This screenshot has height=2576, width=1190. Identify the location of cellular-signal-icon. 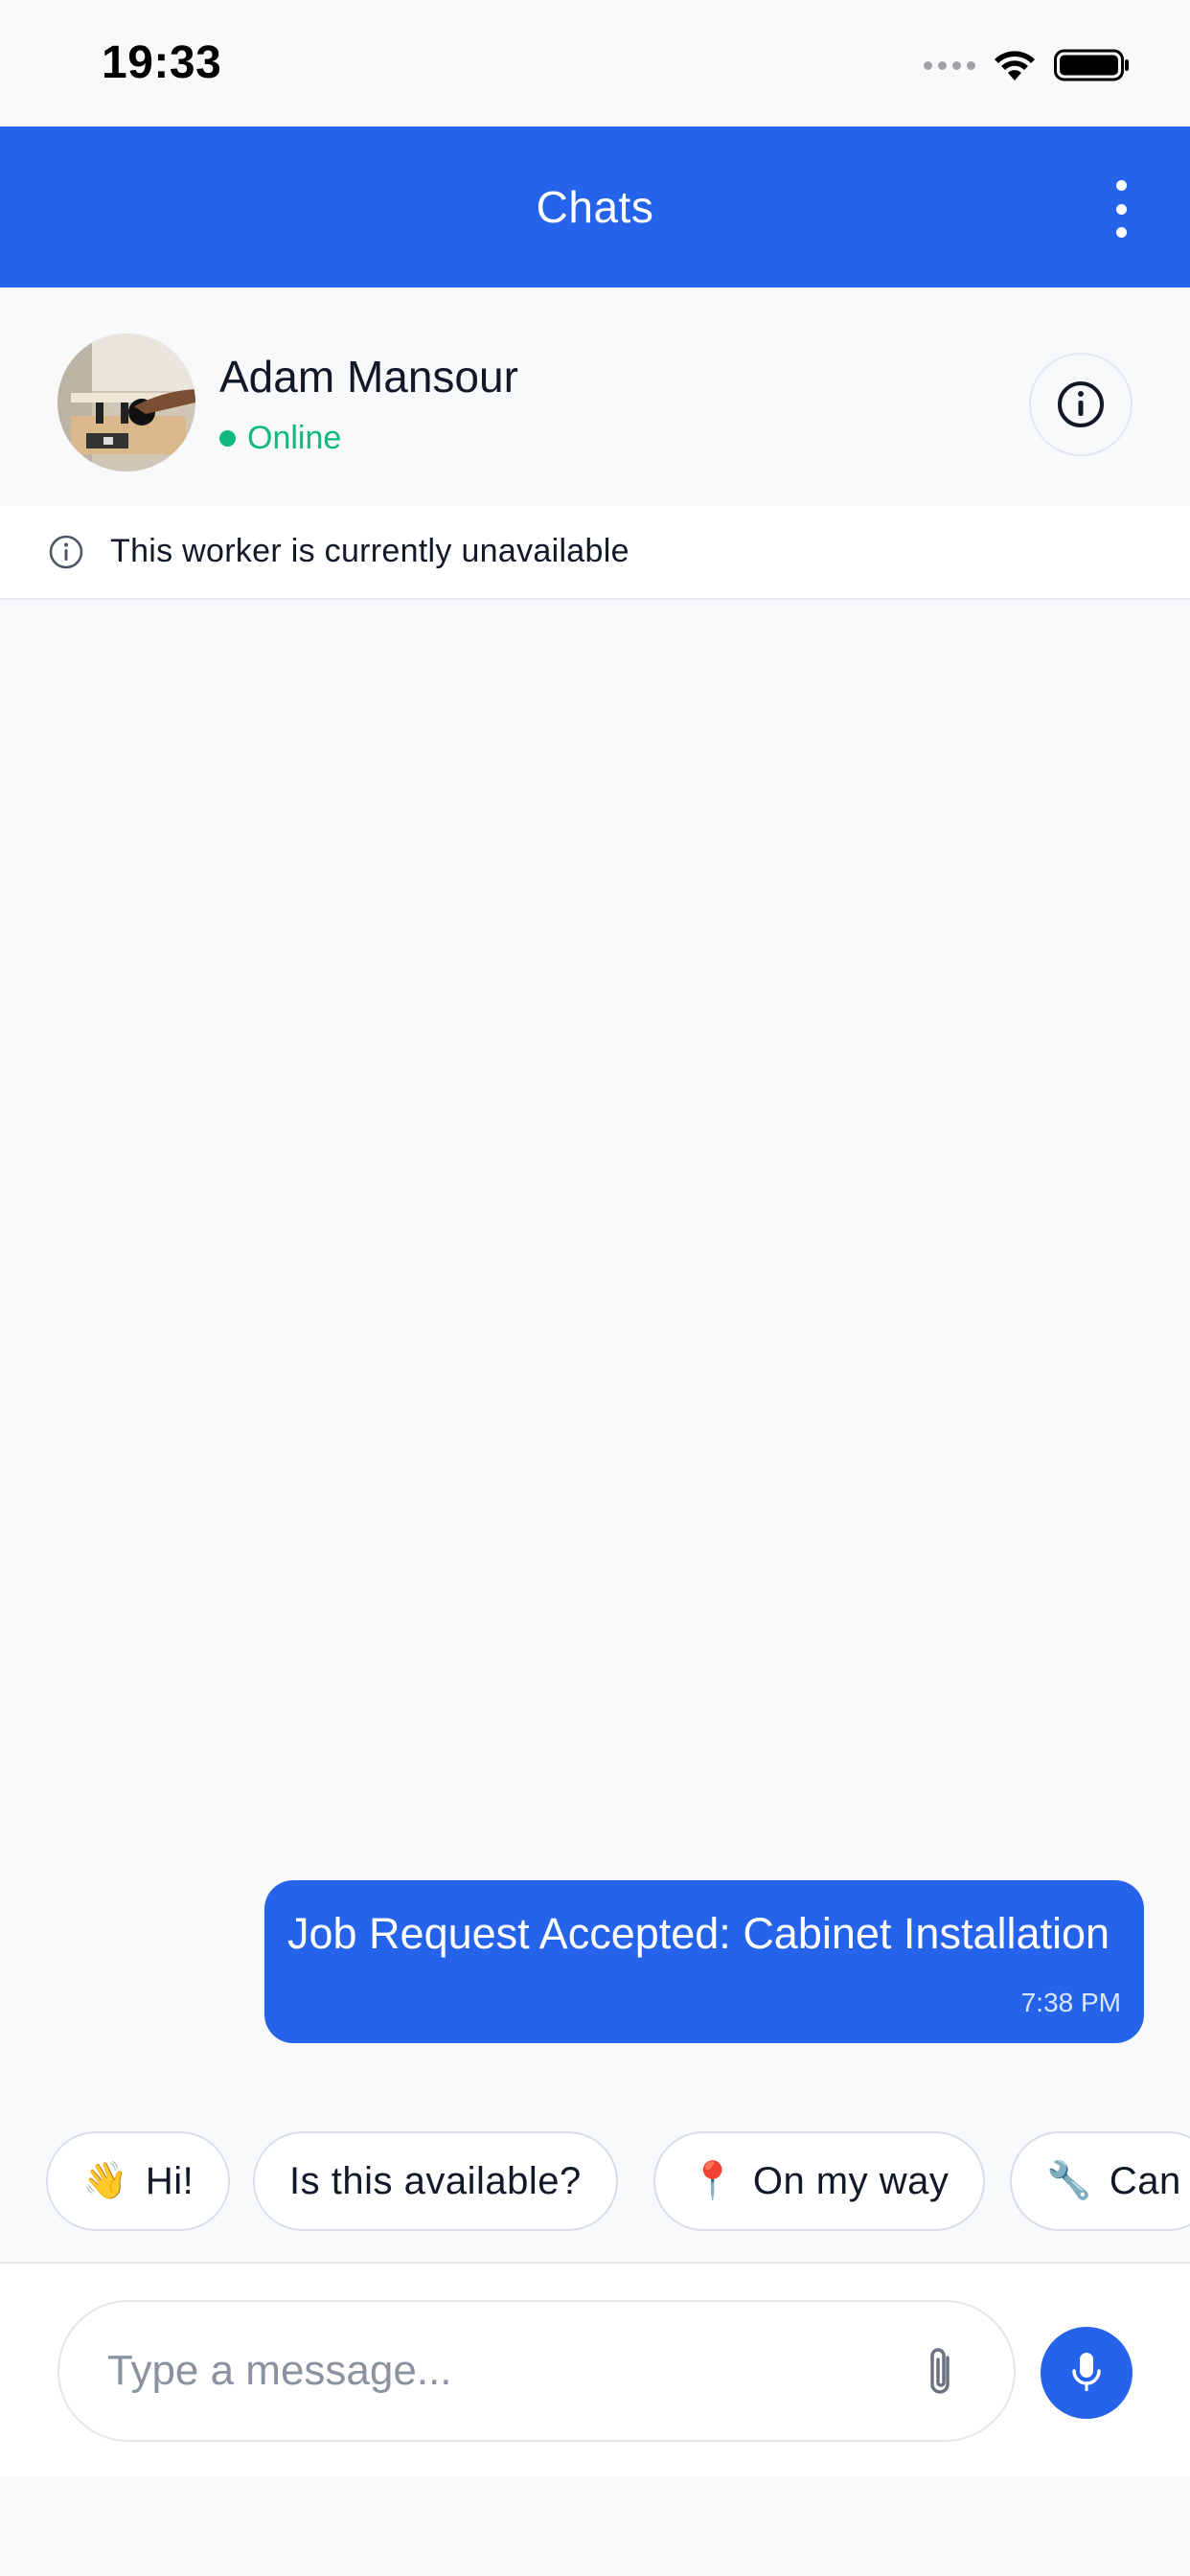
(950, 65).